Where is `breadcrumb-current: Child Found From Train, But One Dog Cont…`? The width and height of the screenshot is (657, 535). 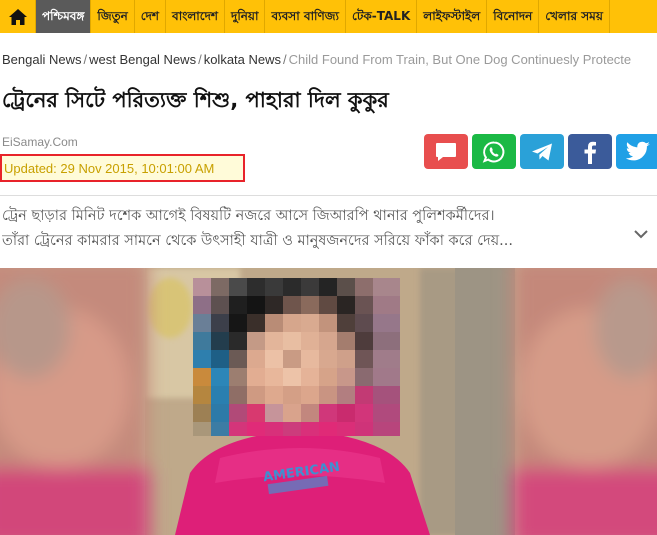
breadcrumb-current: Child Found From Train, But One Dog Cont… is located at coordinates (460, 59).